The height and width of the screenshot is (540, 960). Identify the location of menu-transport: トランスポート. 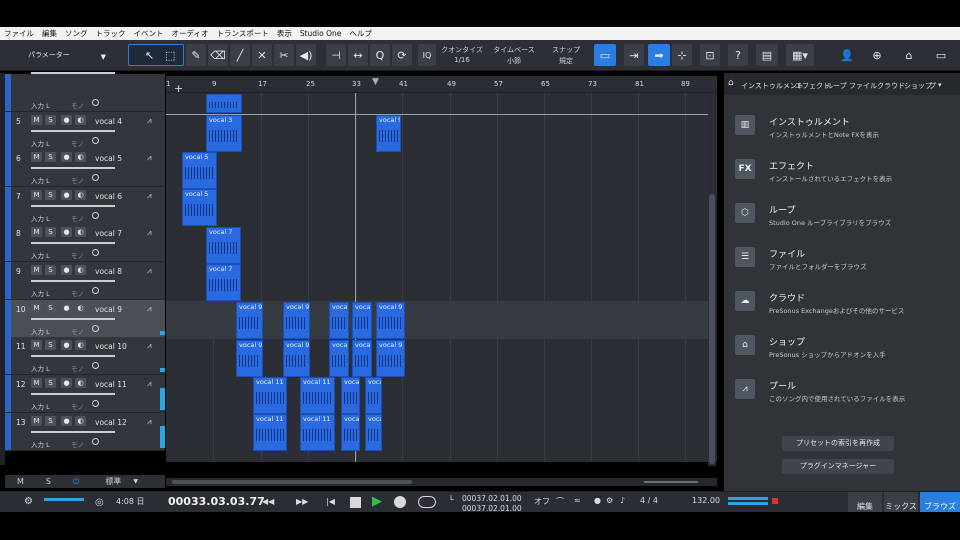
(242, 33).